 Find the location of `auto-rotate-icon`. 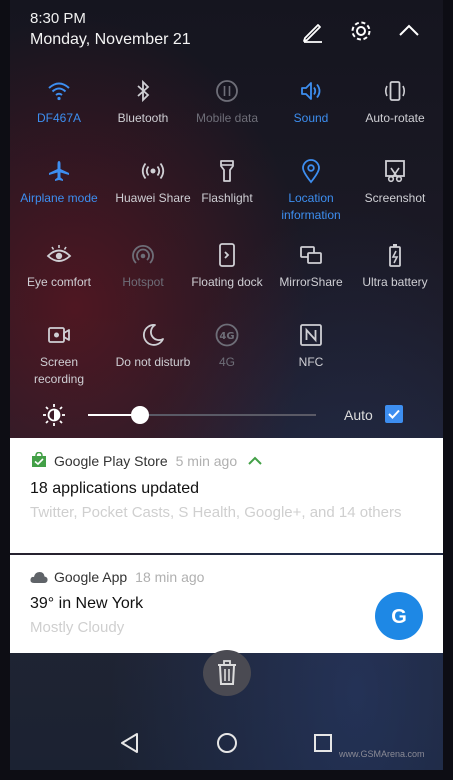

auto-rotate-icon is located at coordinates (395, 91).